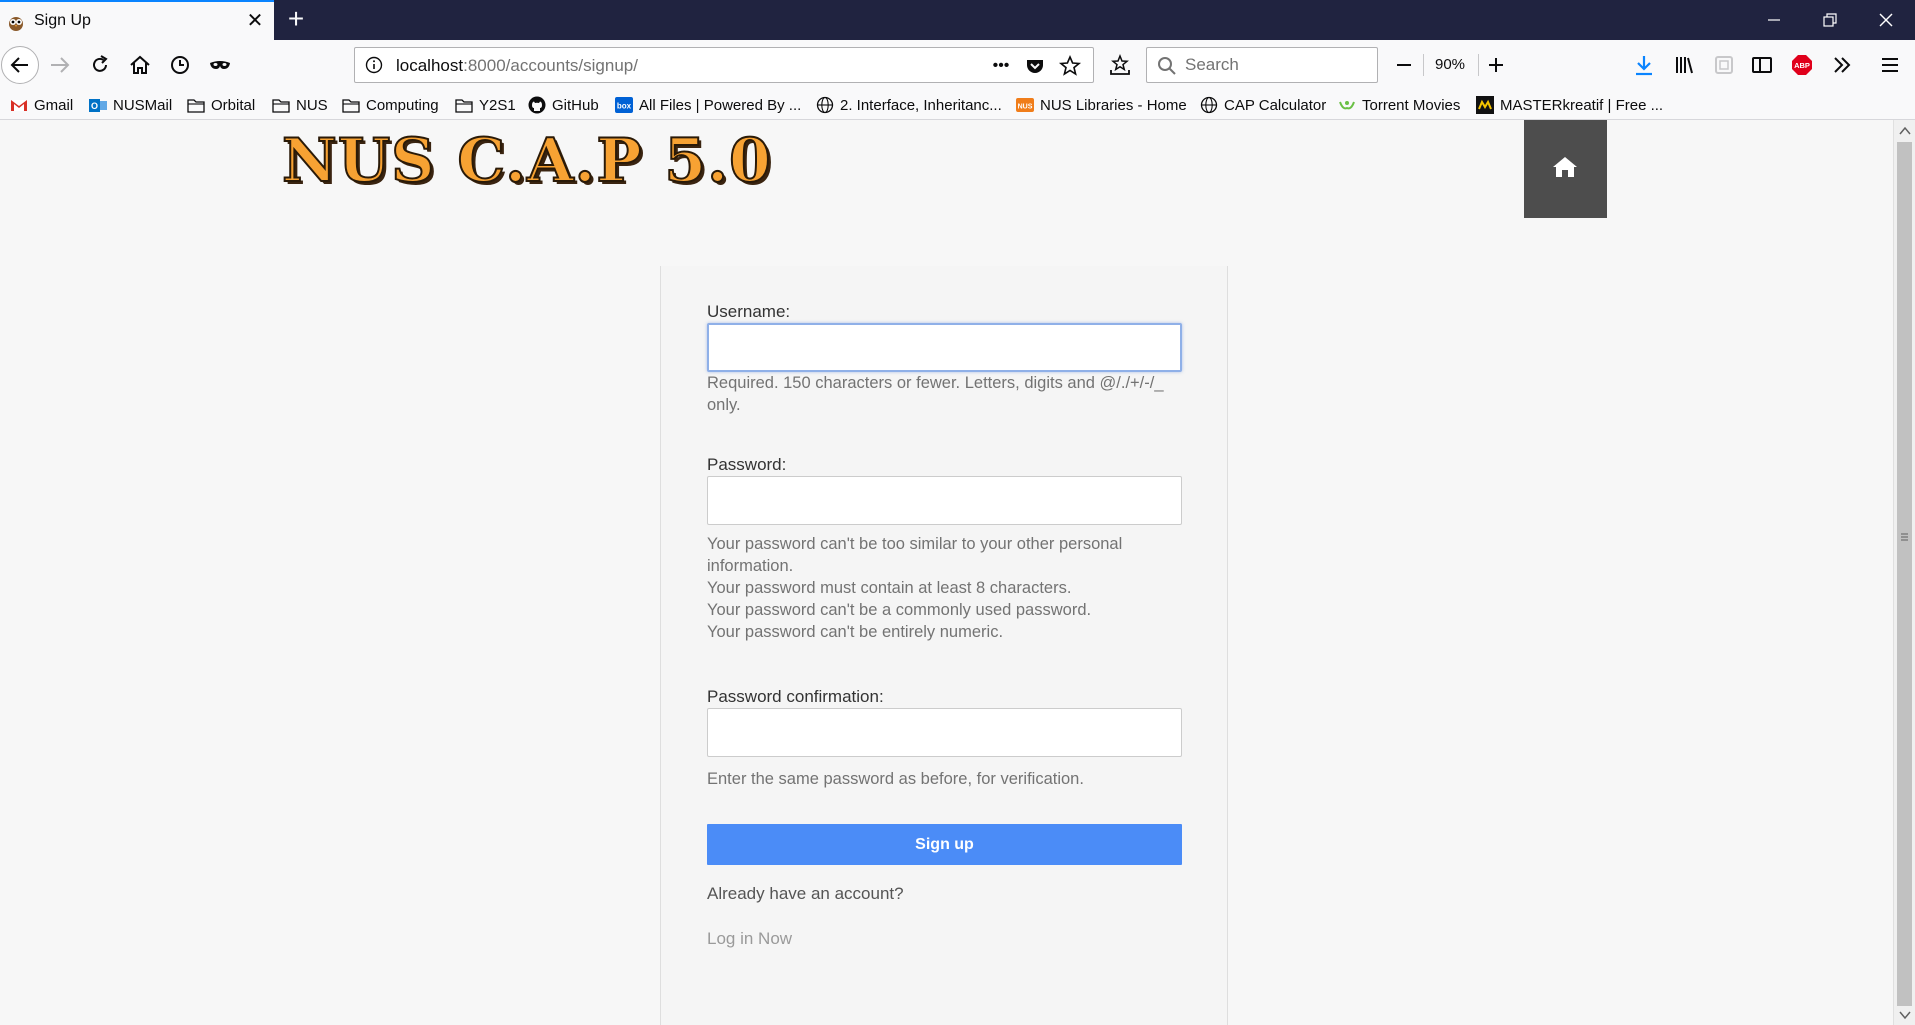 Image resolution: width=1915 pixels, height=1025 pixels. What do you see at coordinates (1830, 20) in the screenshot?
I see `restore-button` at bounding box center [1830, 20].